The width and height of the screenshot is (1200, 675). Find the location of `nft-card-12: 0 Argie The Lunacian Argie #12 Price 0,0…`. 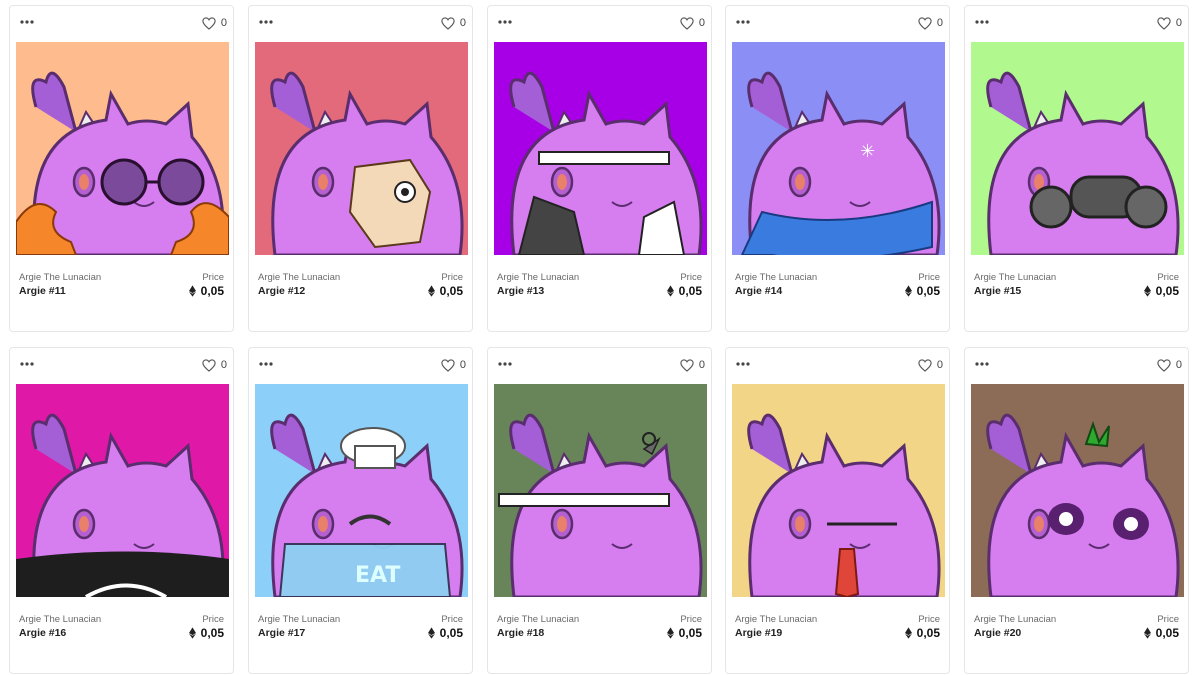

nft-card-12: 0 Argie The Lunacian Argie #12 Price 0,0… is located at coordinates (360, 168).